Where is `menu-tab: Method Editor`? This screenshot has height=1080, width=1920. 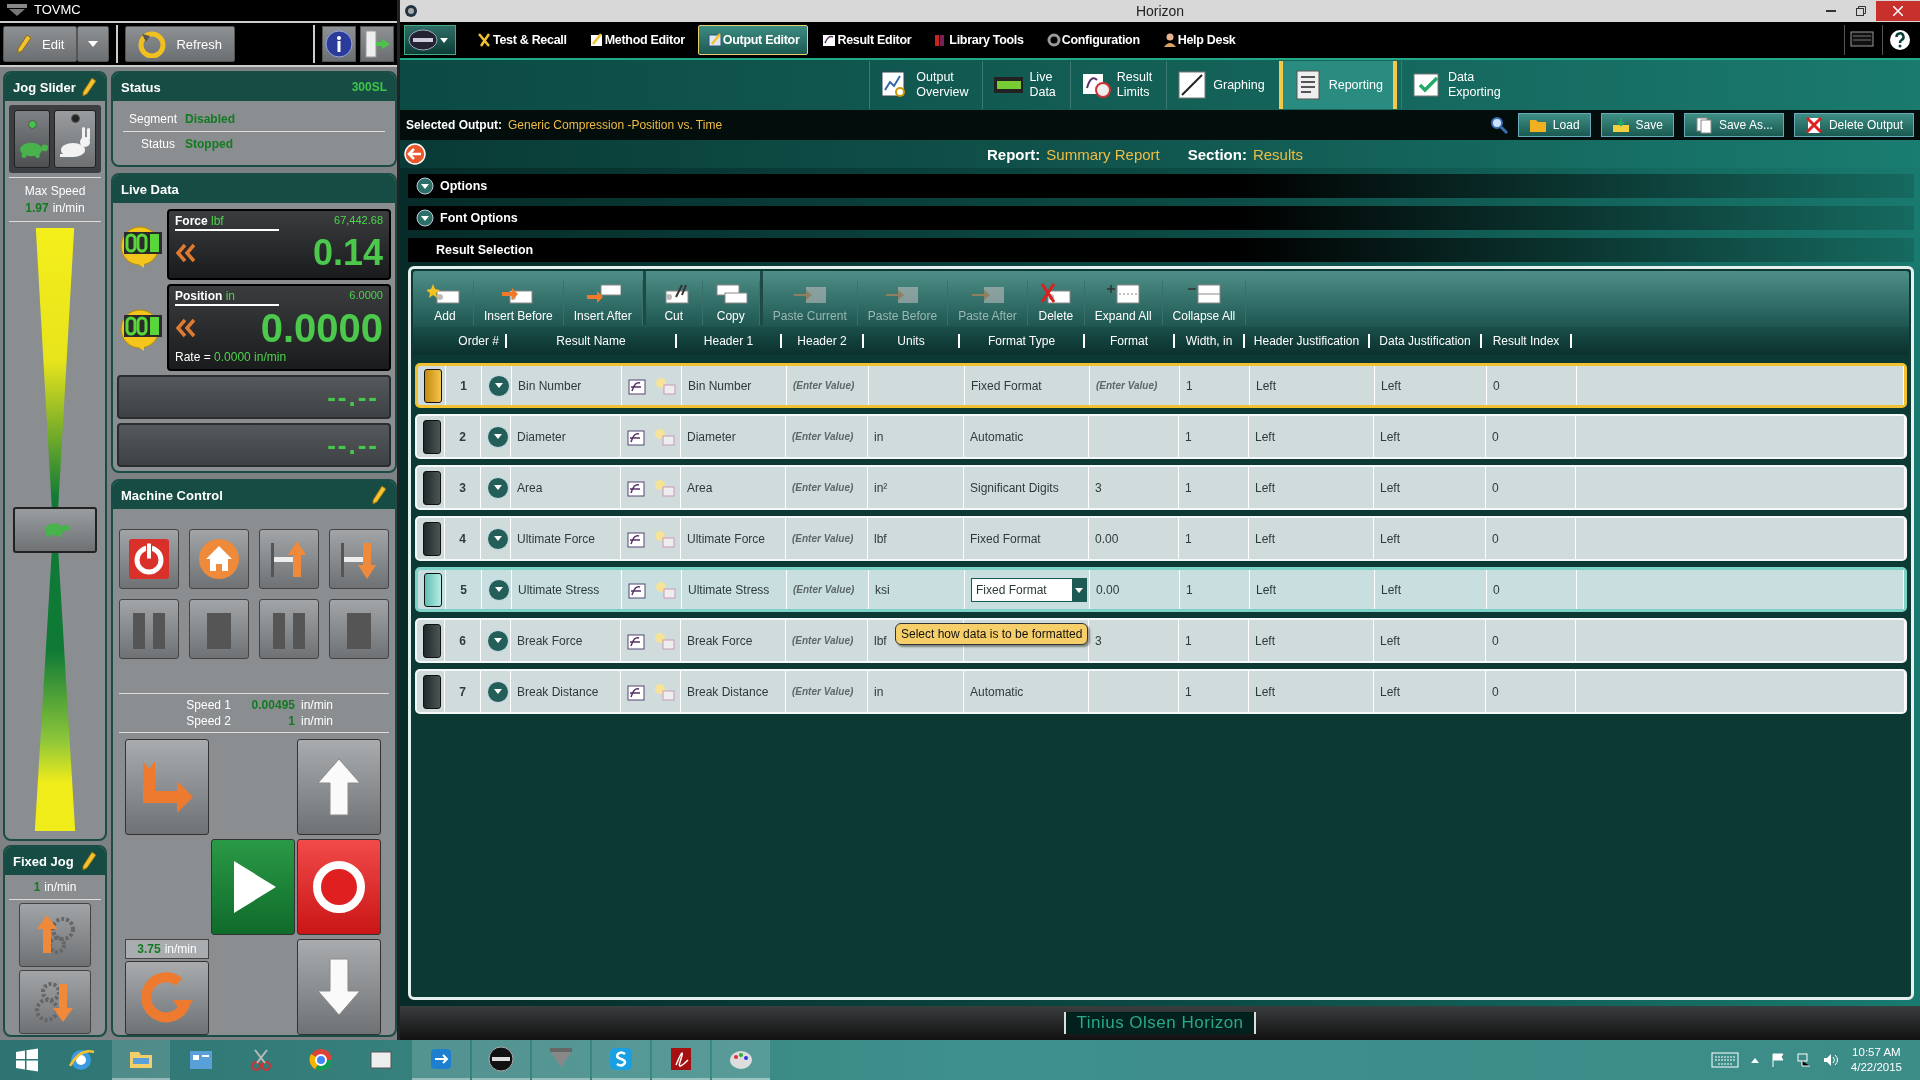 menu-tab: Method Editor is located at coordinates (636, 40).